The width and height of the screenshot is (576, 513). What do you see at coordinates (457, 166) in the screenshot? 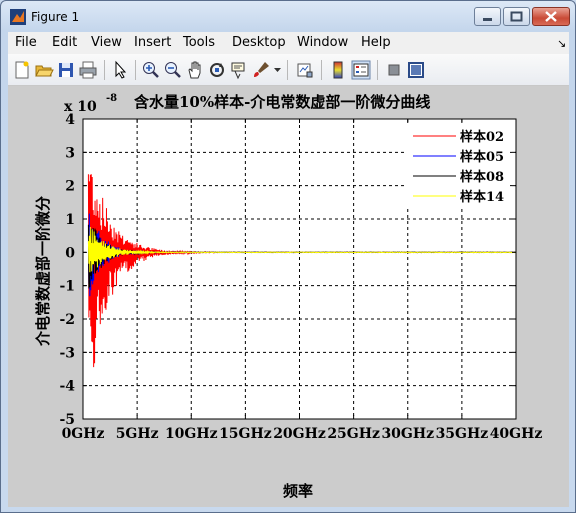
I see `legend: 样本02 样本05 样本08 样本14` at bounding box center [457, 166].